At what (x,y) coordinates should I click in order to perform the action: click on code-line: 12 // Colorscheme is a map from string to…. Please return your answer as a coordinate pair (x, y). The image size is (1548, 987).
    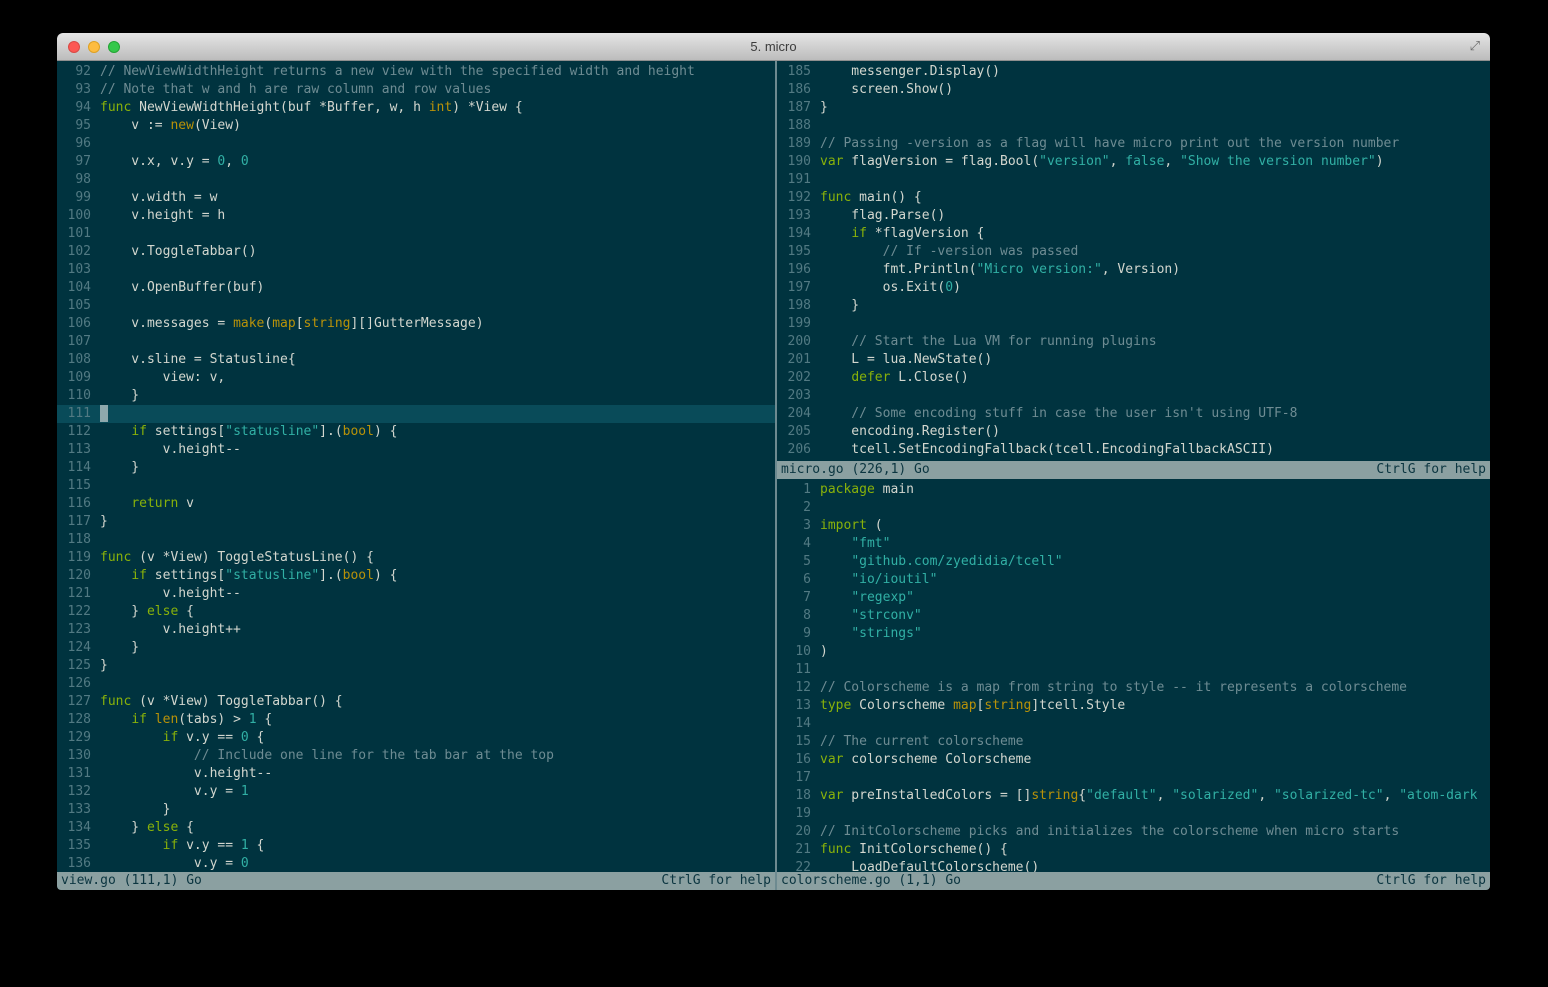
    Looking at the image, I should click on (1133, 688).